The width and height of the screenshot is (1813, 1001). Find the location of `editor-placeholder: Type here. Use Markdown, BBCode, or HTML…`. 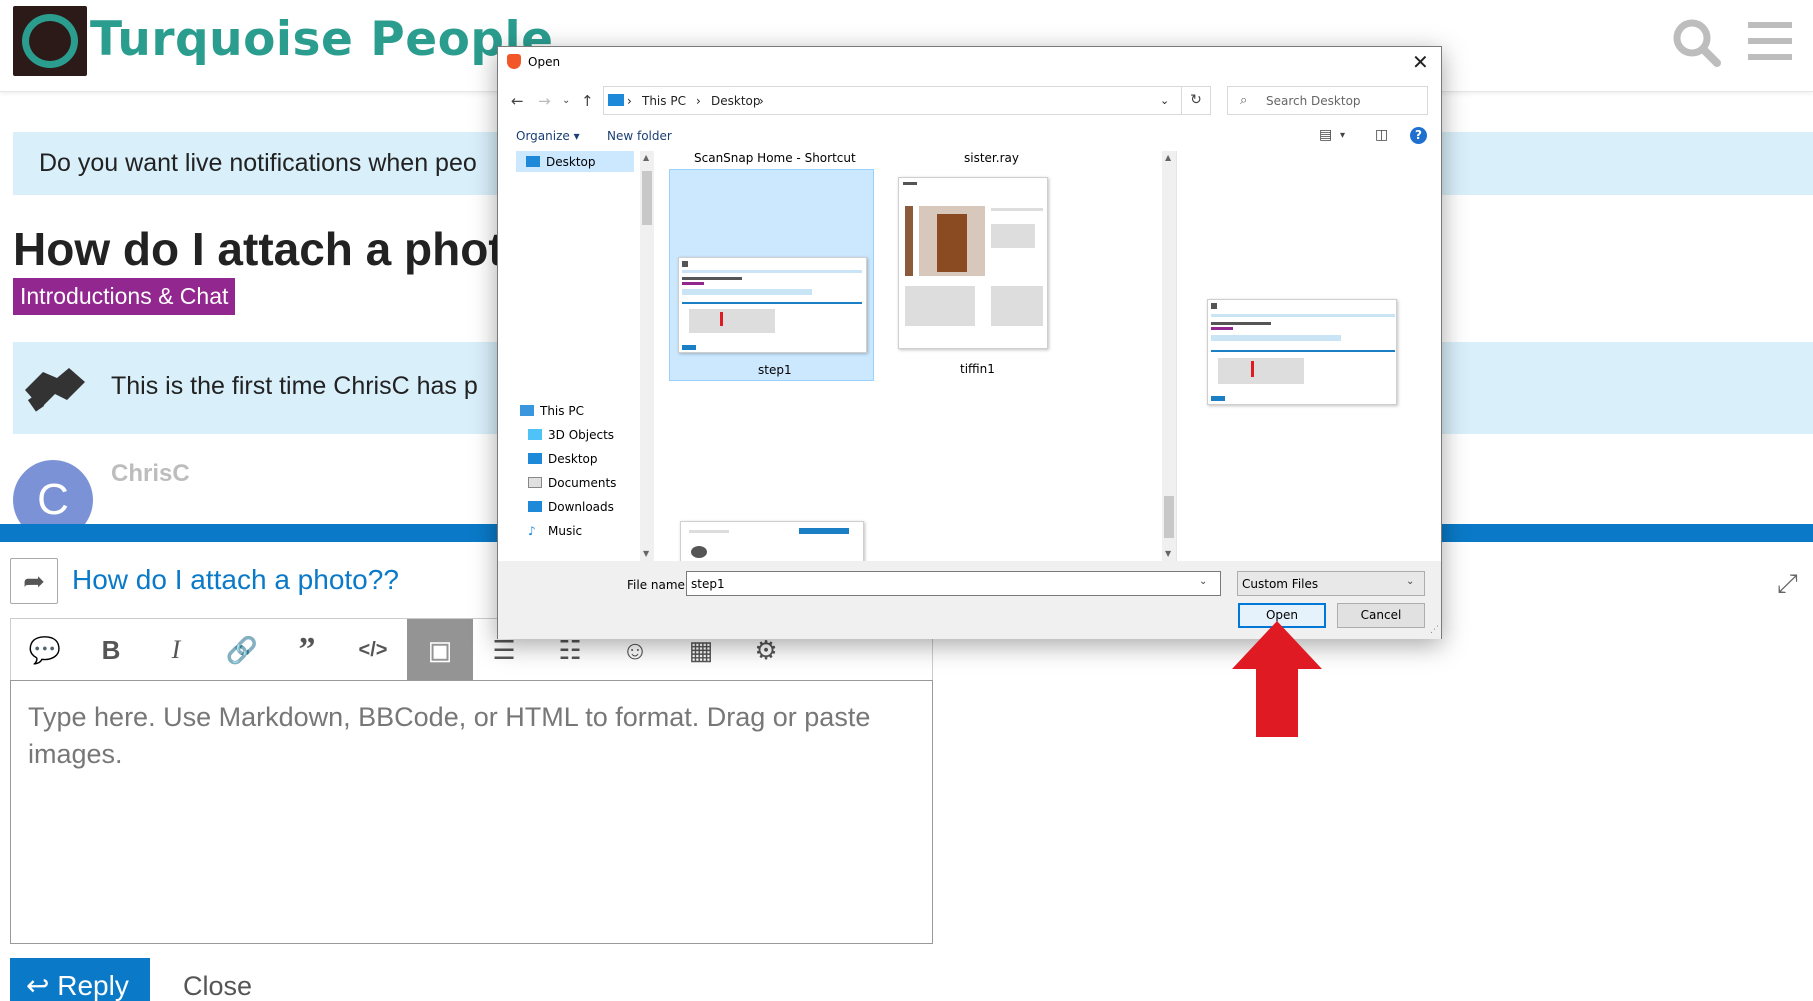

editor-placeholder: Type here. Use Markdown, BBCode, or HTML… is located at coordinates (449, 735).